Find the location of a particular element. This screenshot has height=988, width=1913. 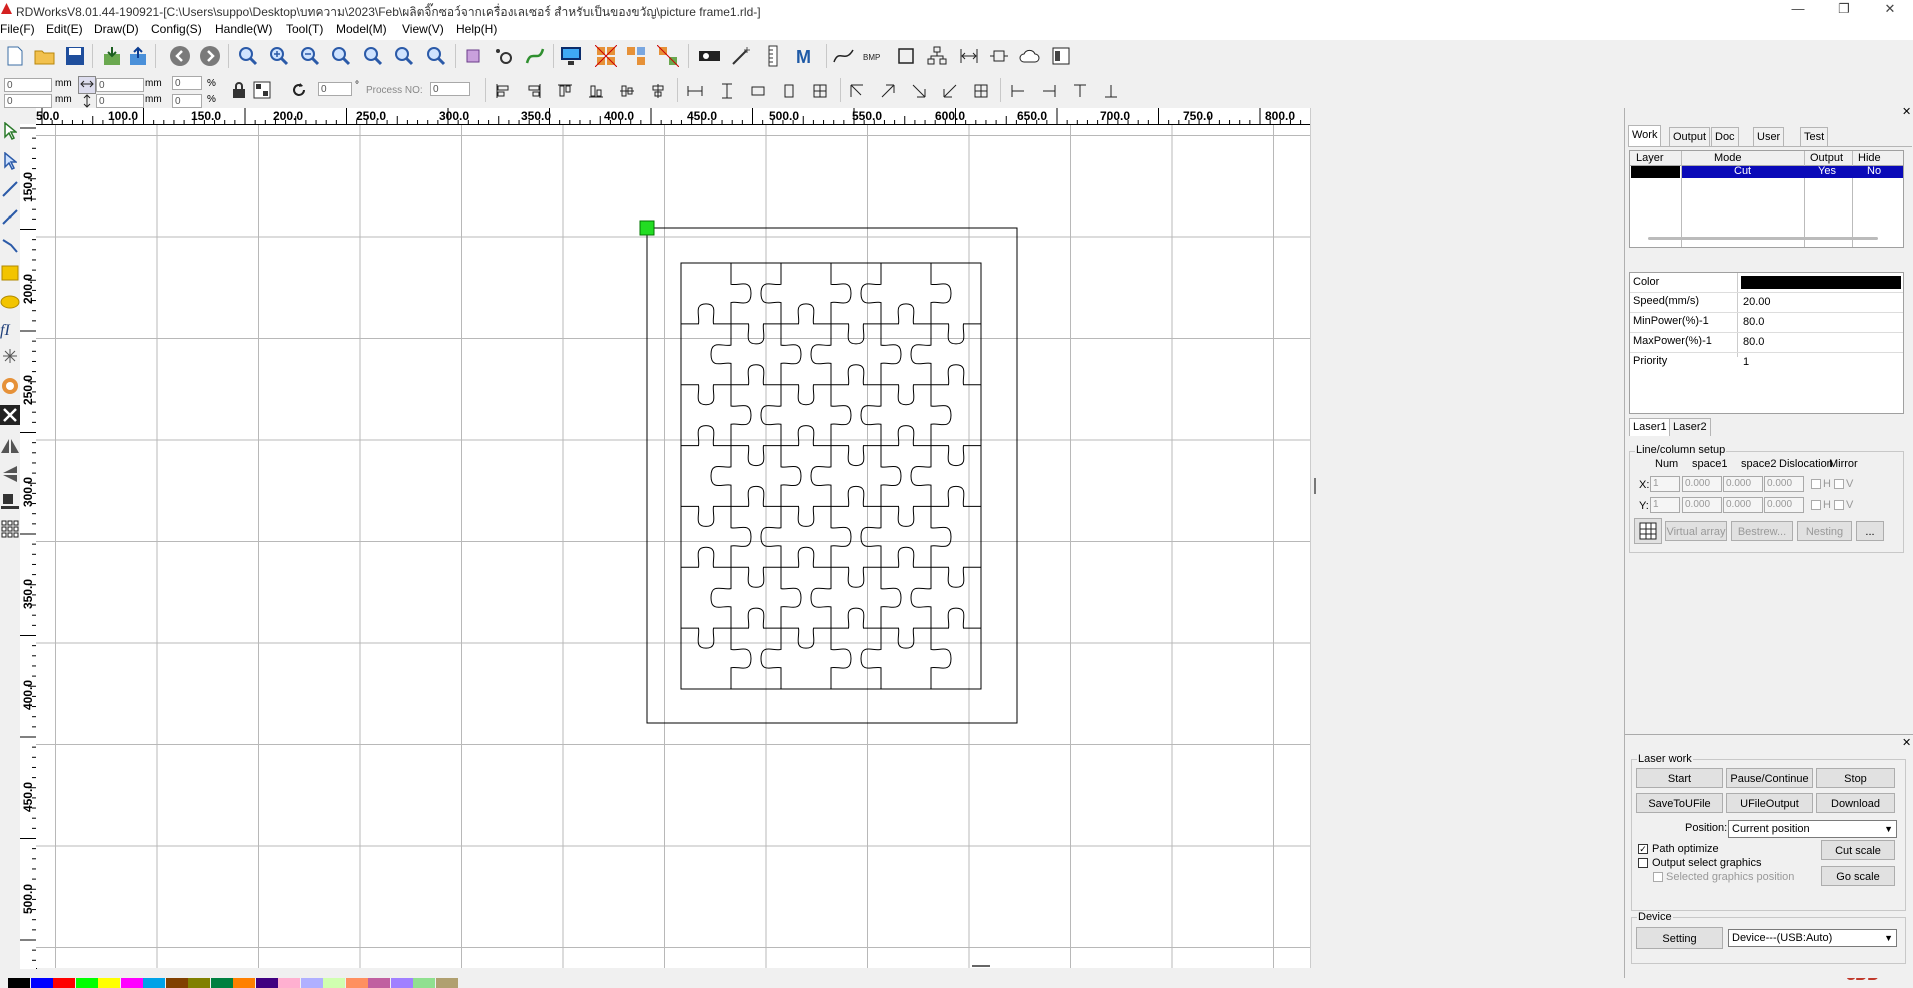

tab-laser1: Laser1 is located at coordinates (1650, 427).